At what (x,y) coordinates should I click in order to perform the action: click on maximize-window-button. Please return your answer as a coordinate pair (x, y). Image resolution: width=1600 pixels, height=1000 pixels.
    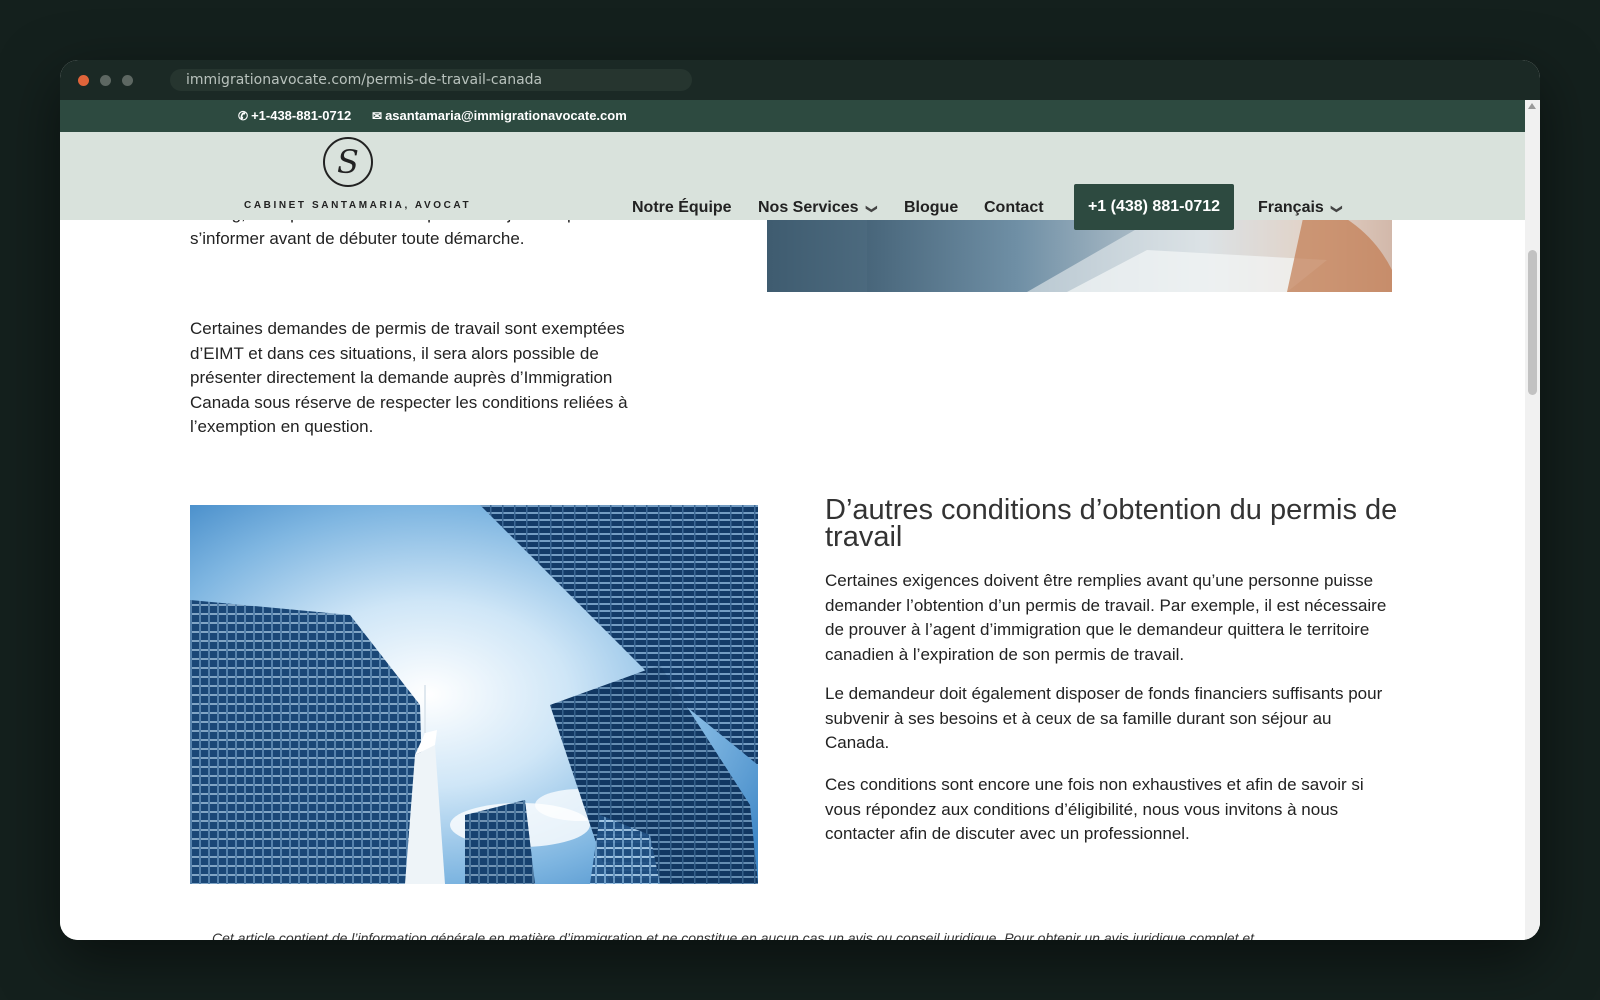
    Looking at the image, I should click on (127, 80).